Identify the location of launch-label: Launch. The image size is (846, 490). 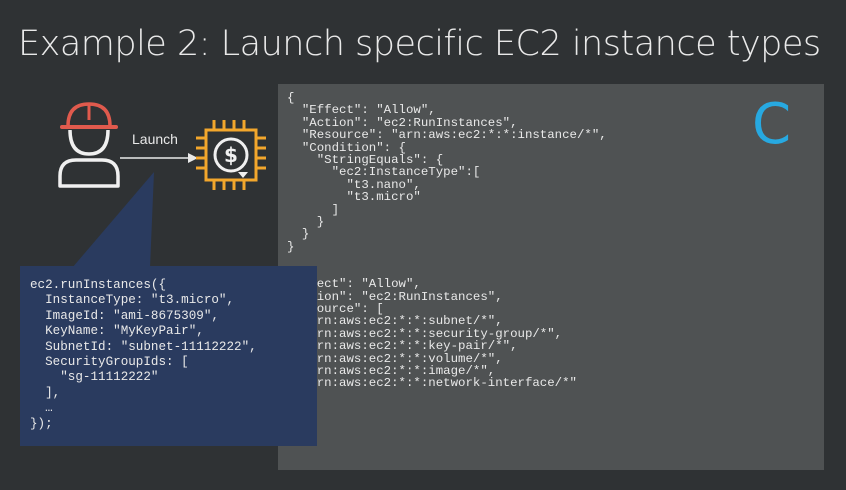
(155, 139).